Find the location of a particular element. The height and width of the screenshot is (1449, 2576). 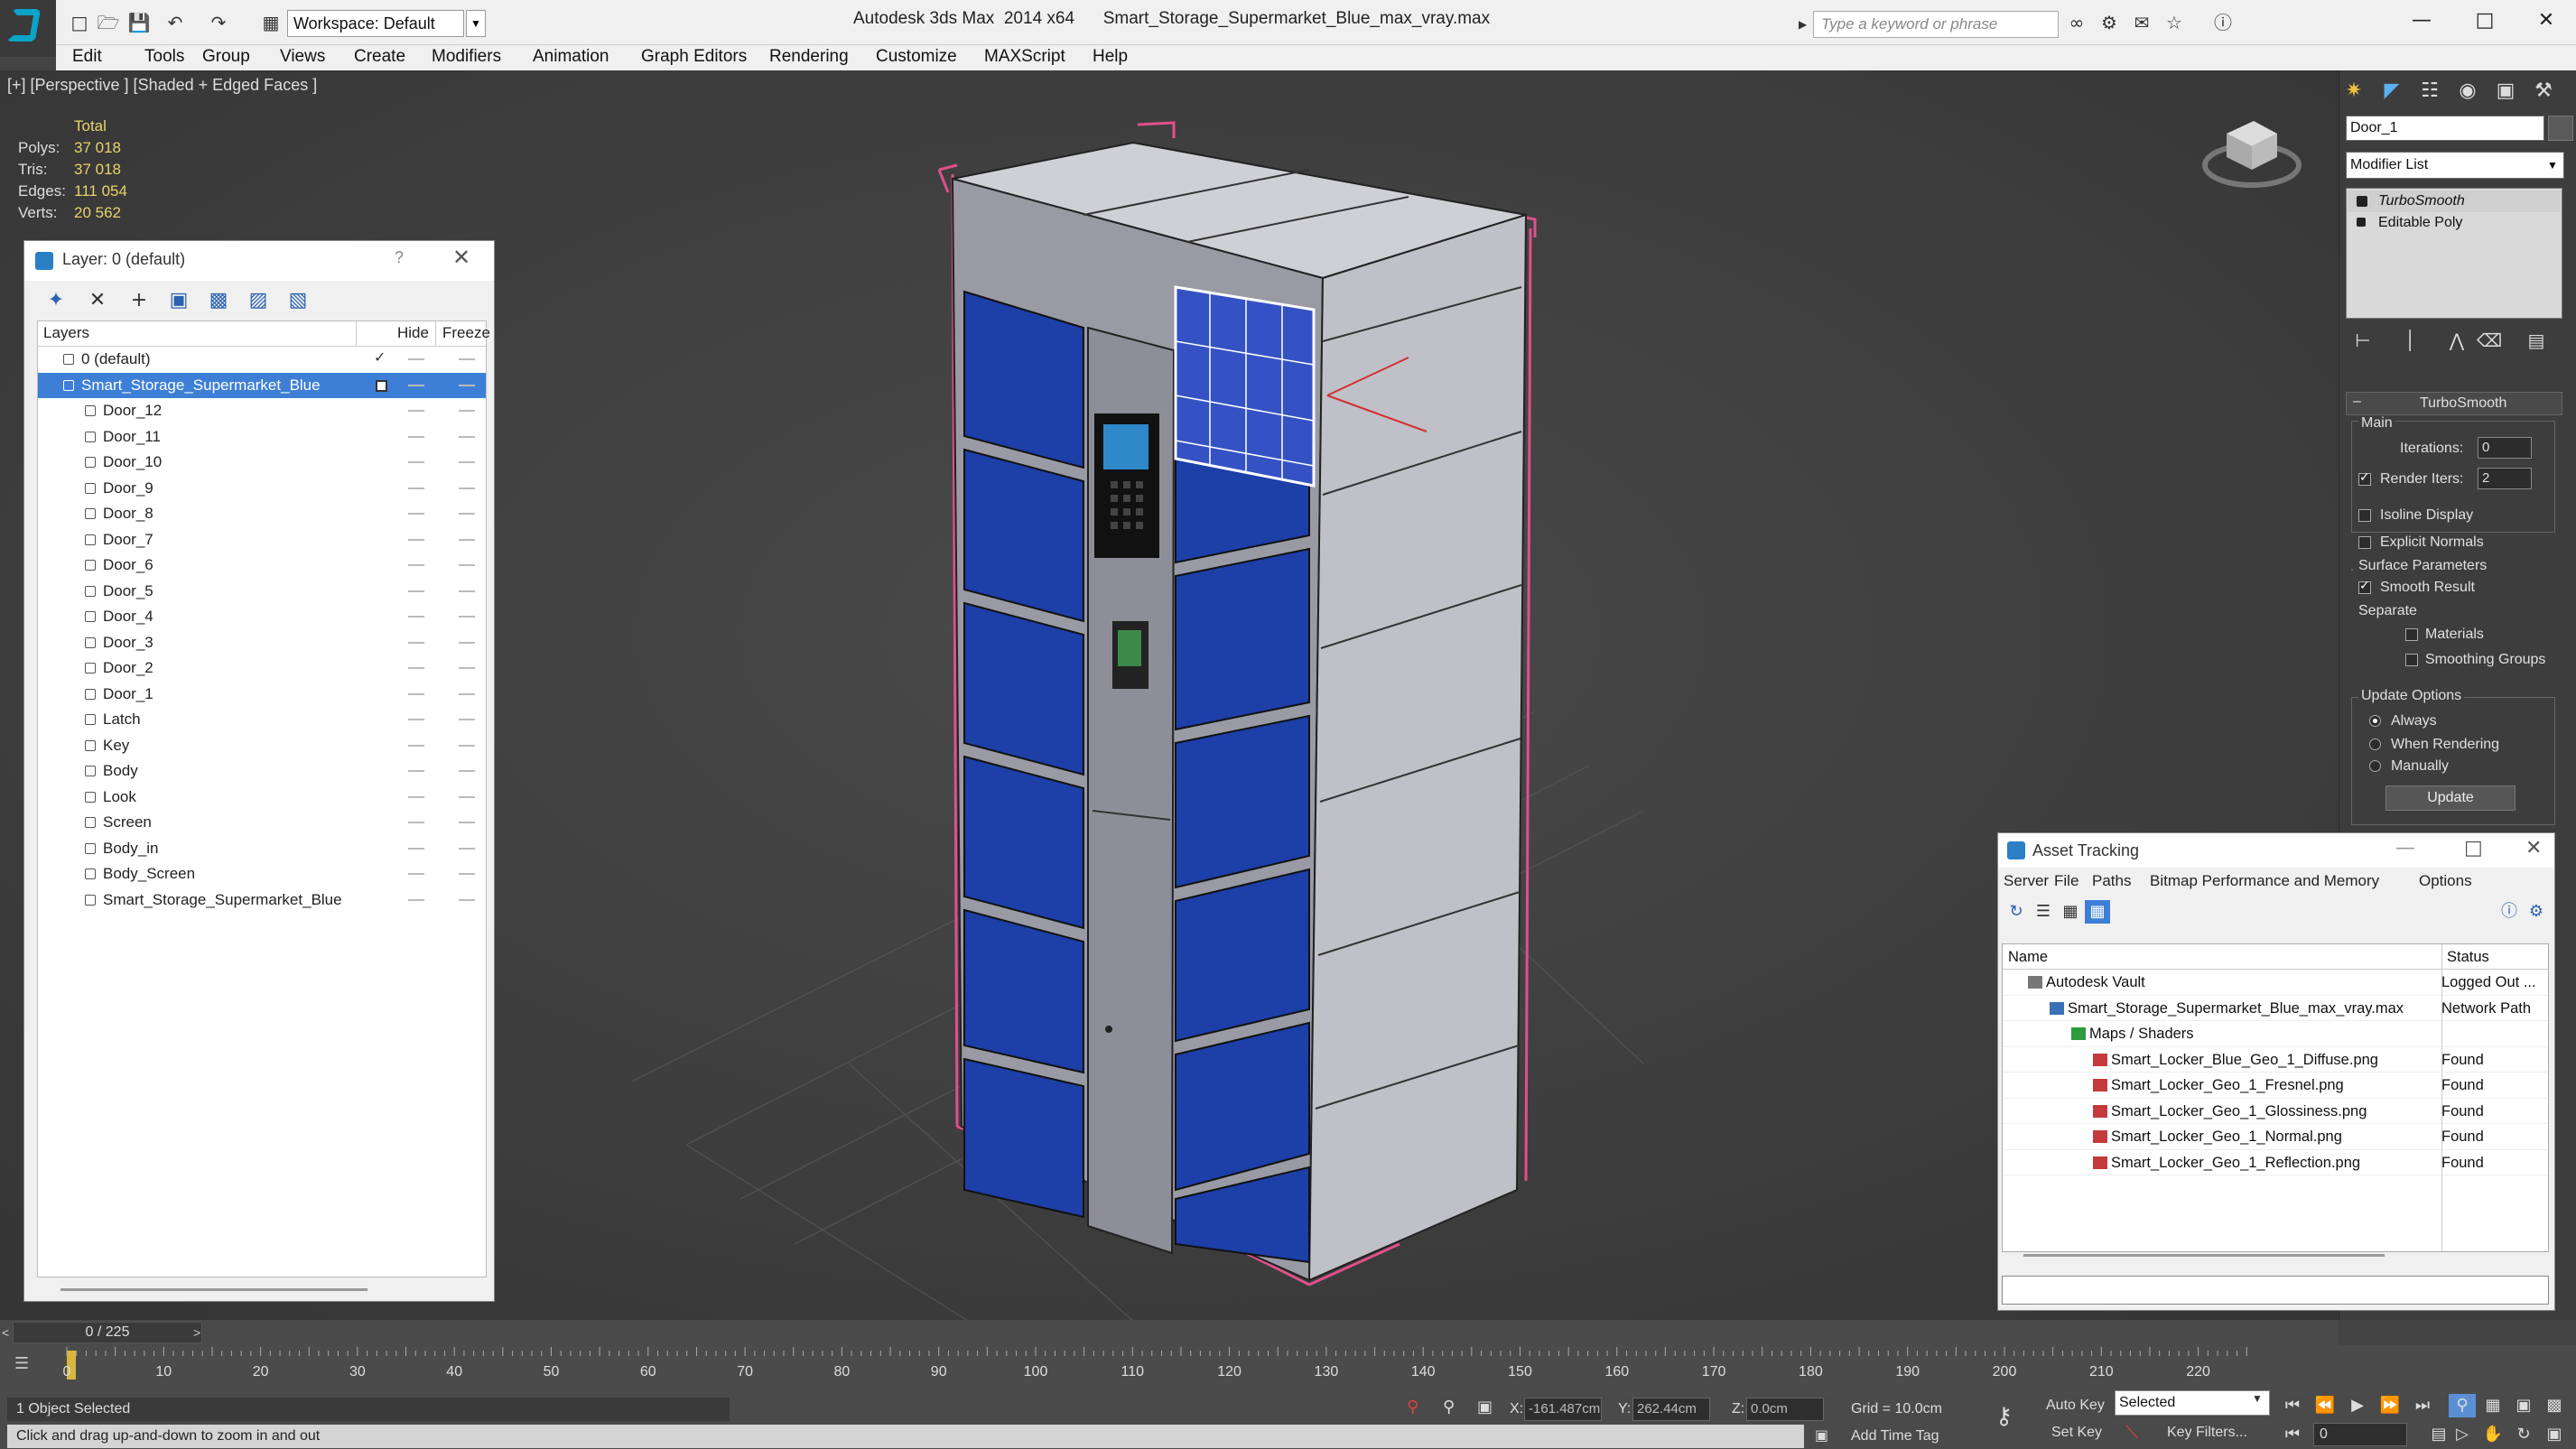

asset-row: Maps / Shaders is located at coordinates (2275, 1034).